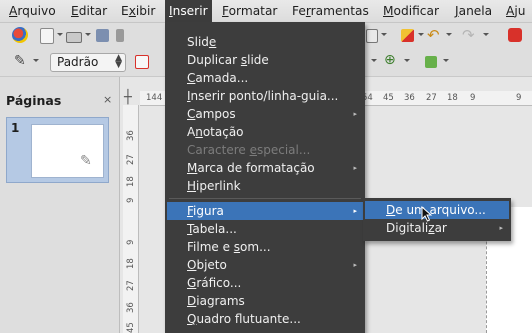  I want to click on ruler-tick: 9, so click(131, 242).